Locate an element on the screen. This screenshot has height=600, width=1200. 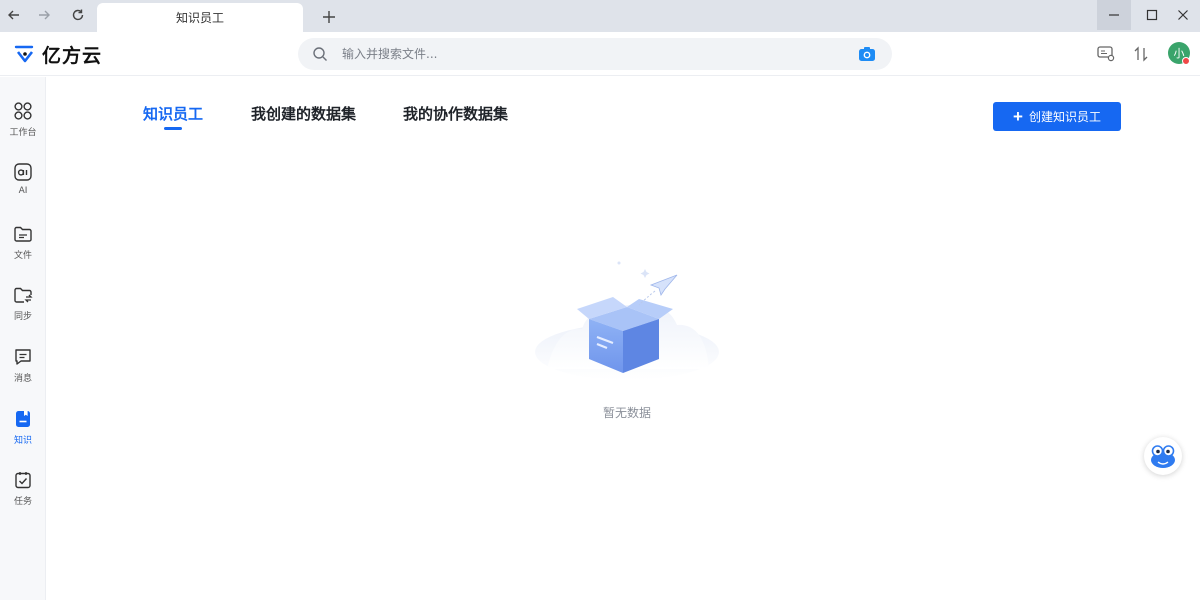
message-icon is located at coordinates (23, 357).